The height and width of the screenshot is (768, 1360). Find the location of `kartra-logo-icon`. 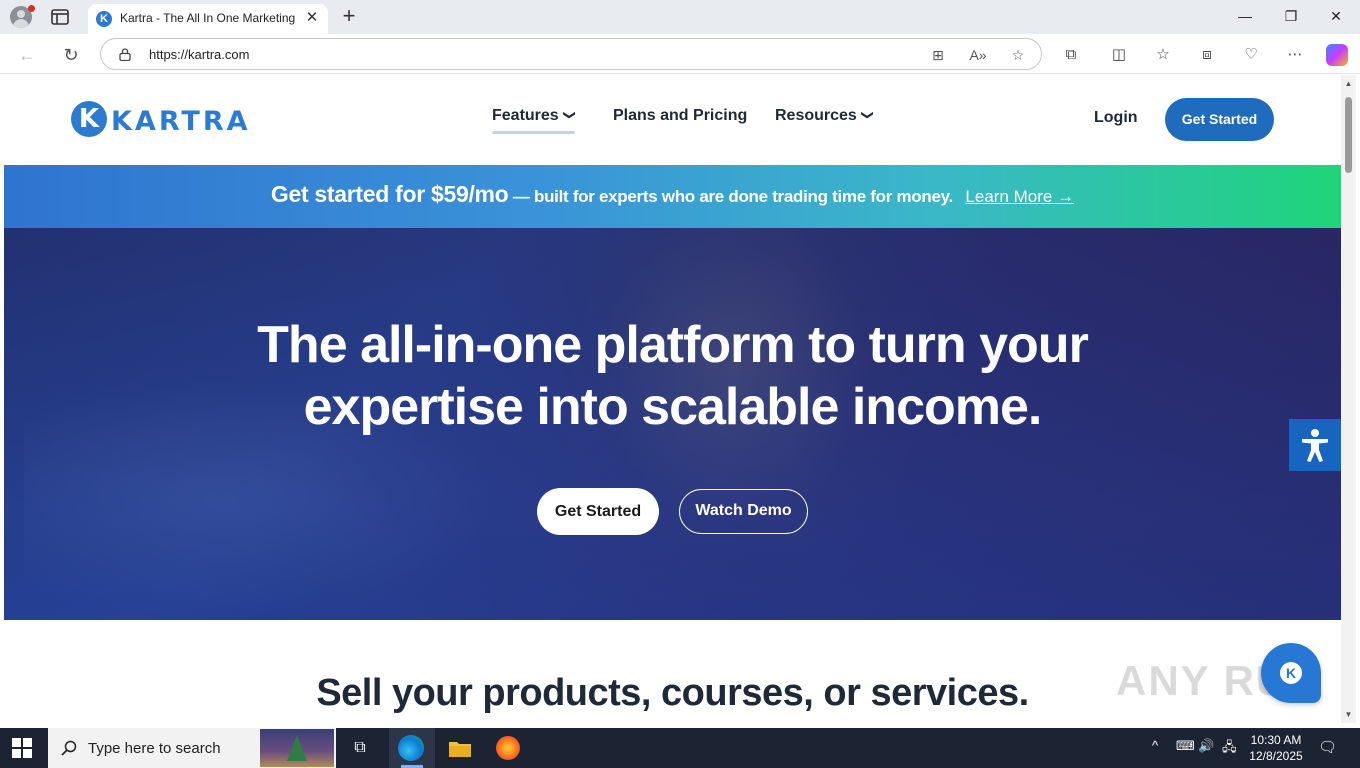

kartra-logo-icon is located at coordinates (89, 119).